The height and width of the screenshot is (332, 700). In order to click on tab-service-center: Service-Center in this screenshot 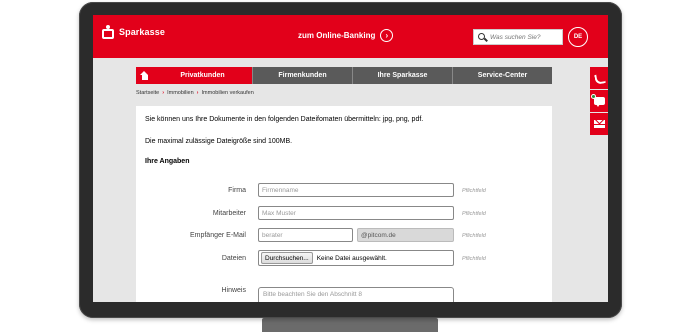, I will do `click(502, 75)`.